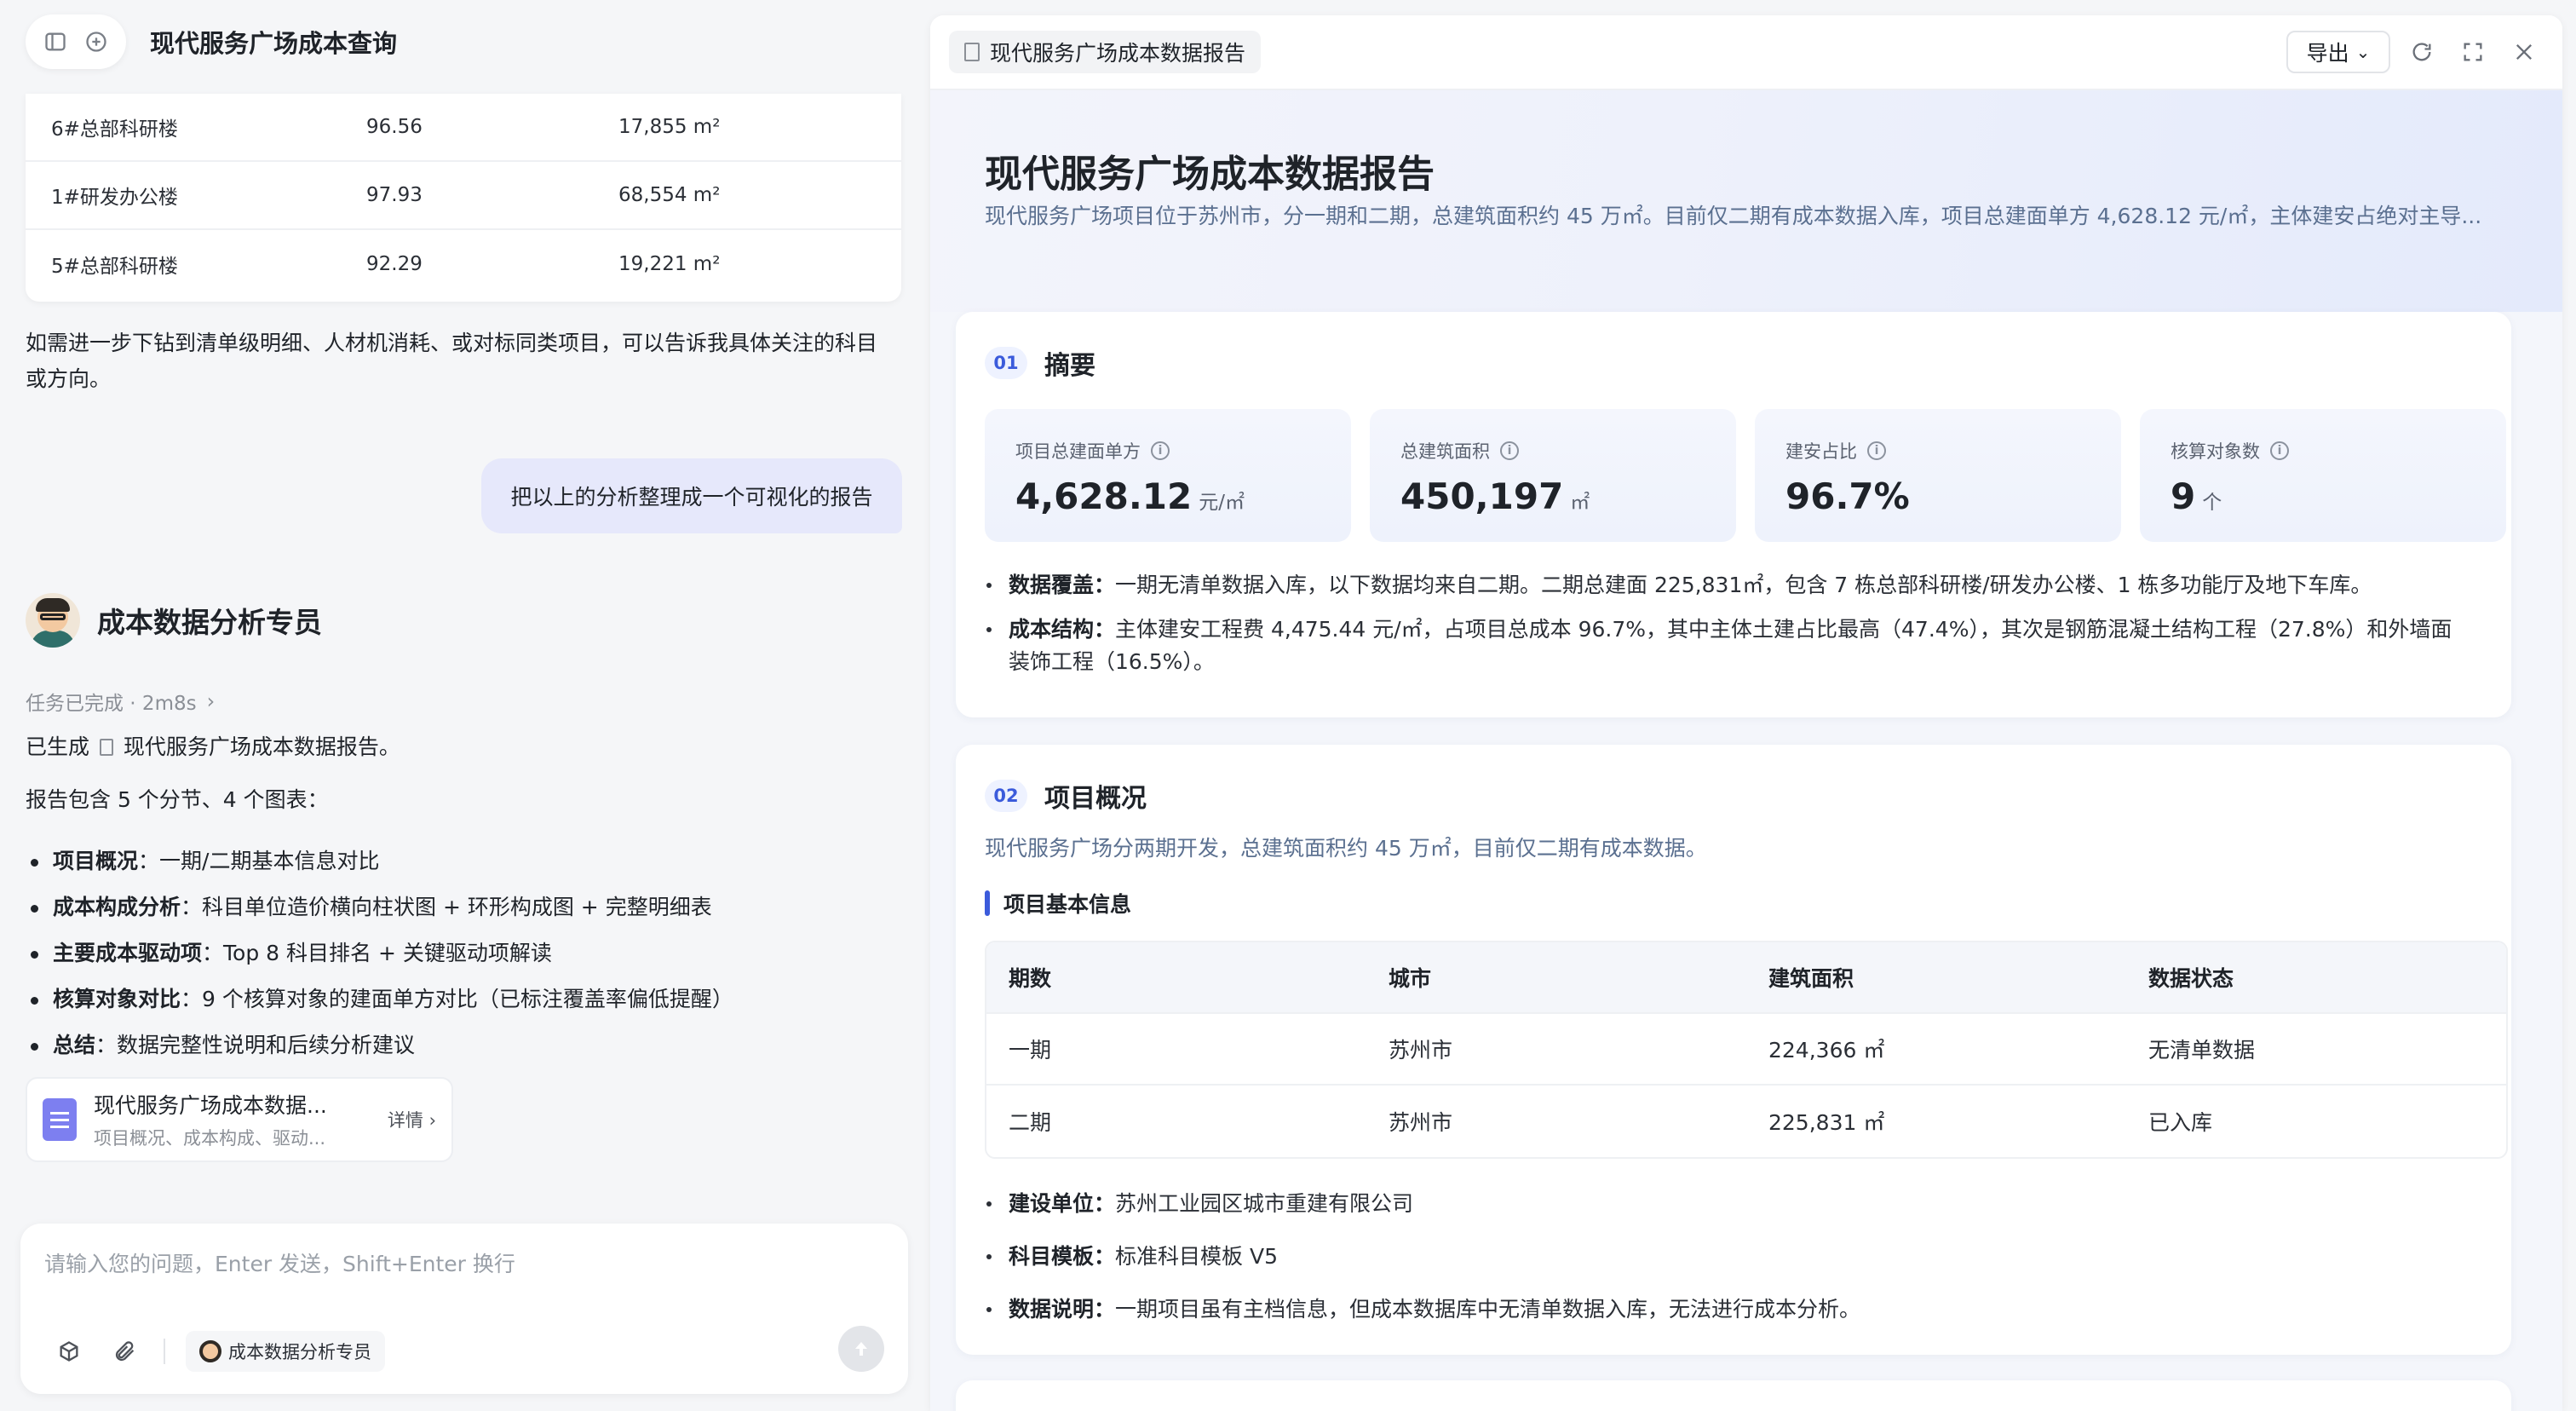 The image size is (2576, 1411). Describe the element at coordinates (1580, 503) in the screenshot. I see `kpi-unit: ㎡` at that location.